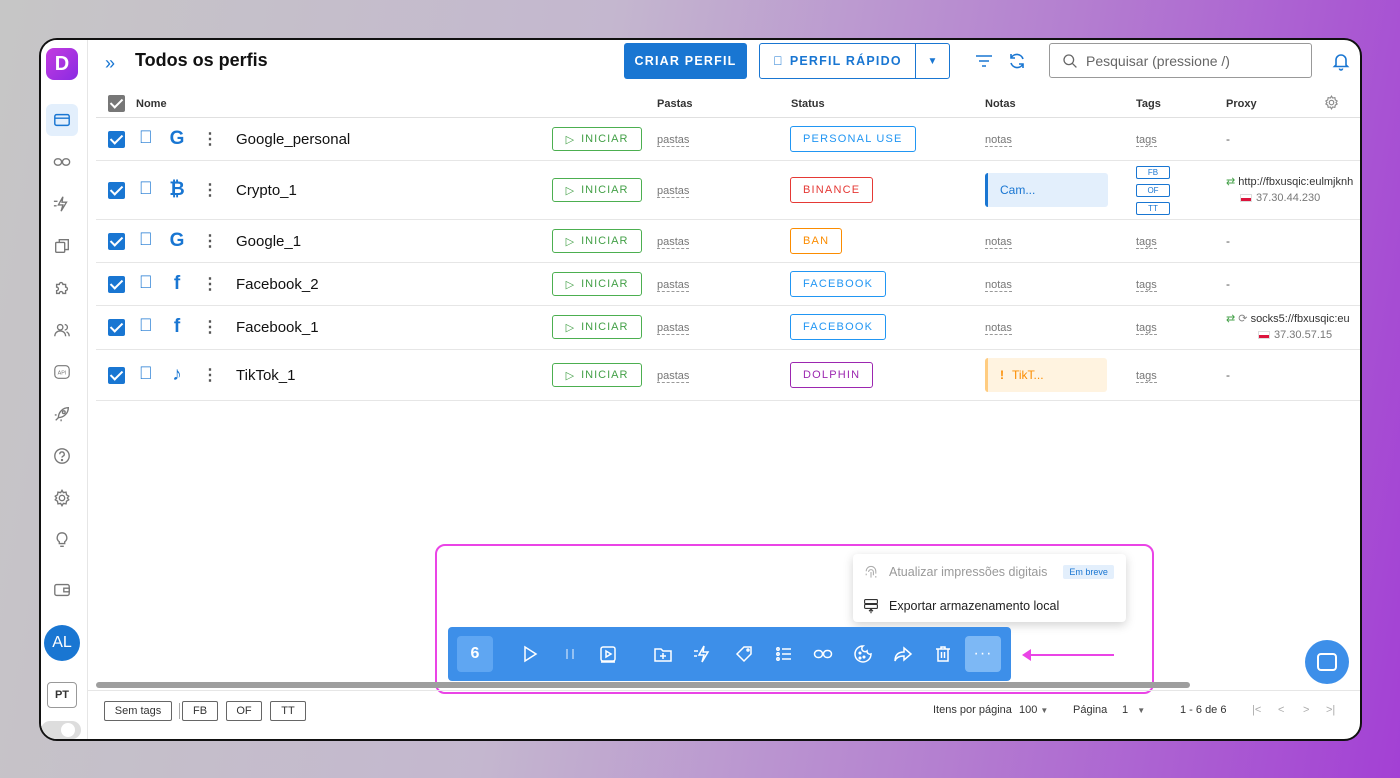 This screenshot has width=1400, height=778. I want to click on tag-filter-of: OF, so click(244, 711).